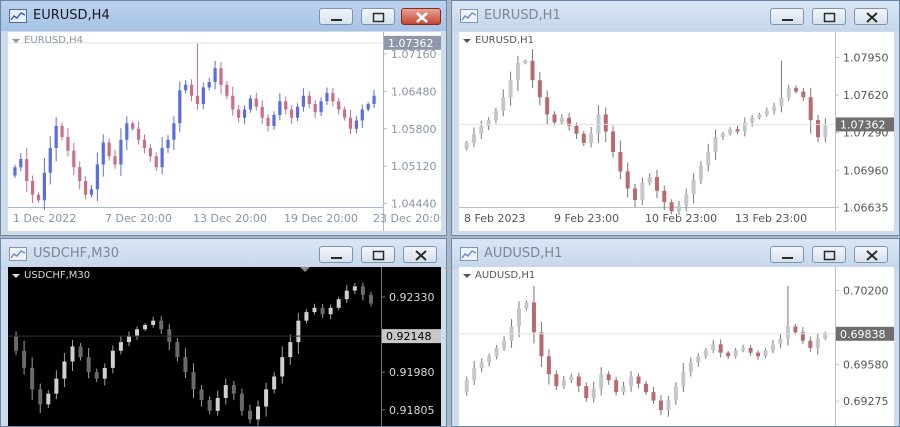 The height and width of the screenshot is (427, 900). I want to click on close-icon, so click(872, 17).